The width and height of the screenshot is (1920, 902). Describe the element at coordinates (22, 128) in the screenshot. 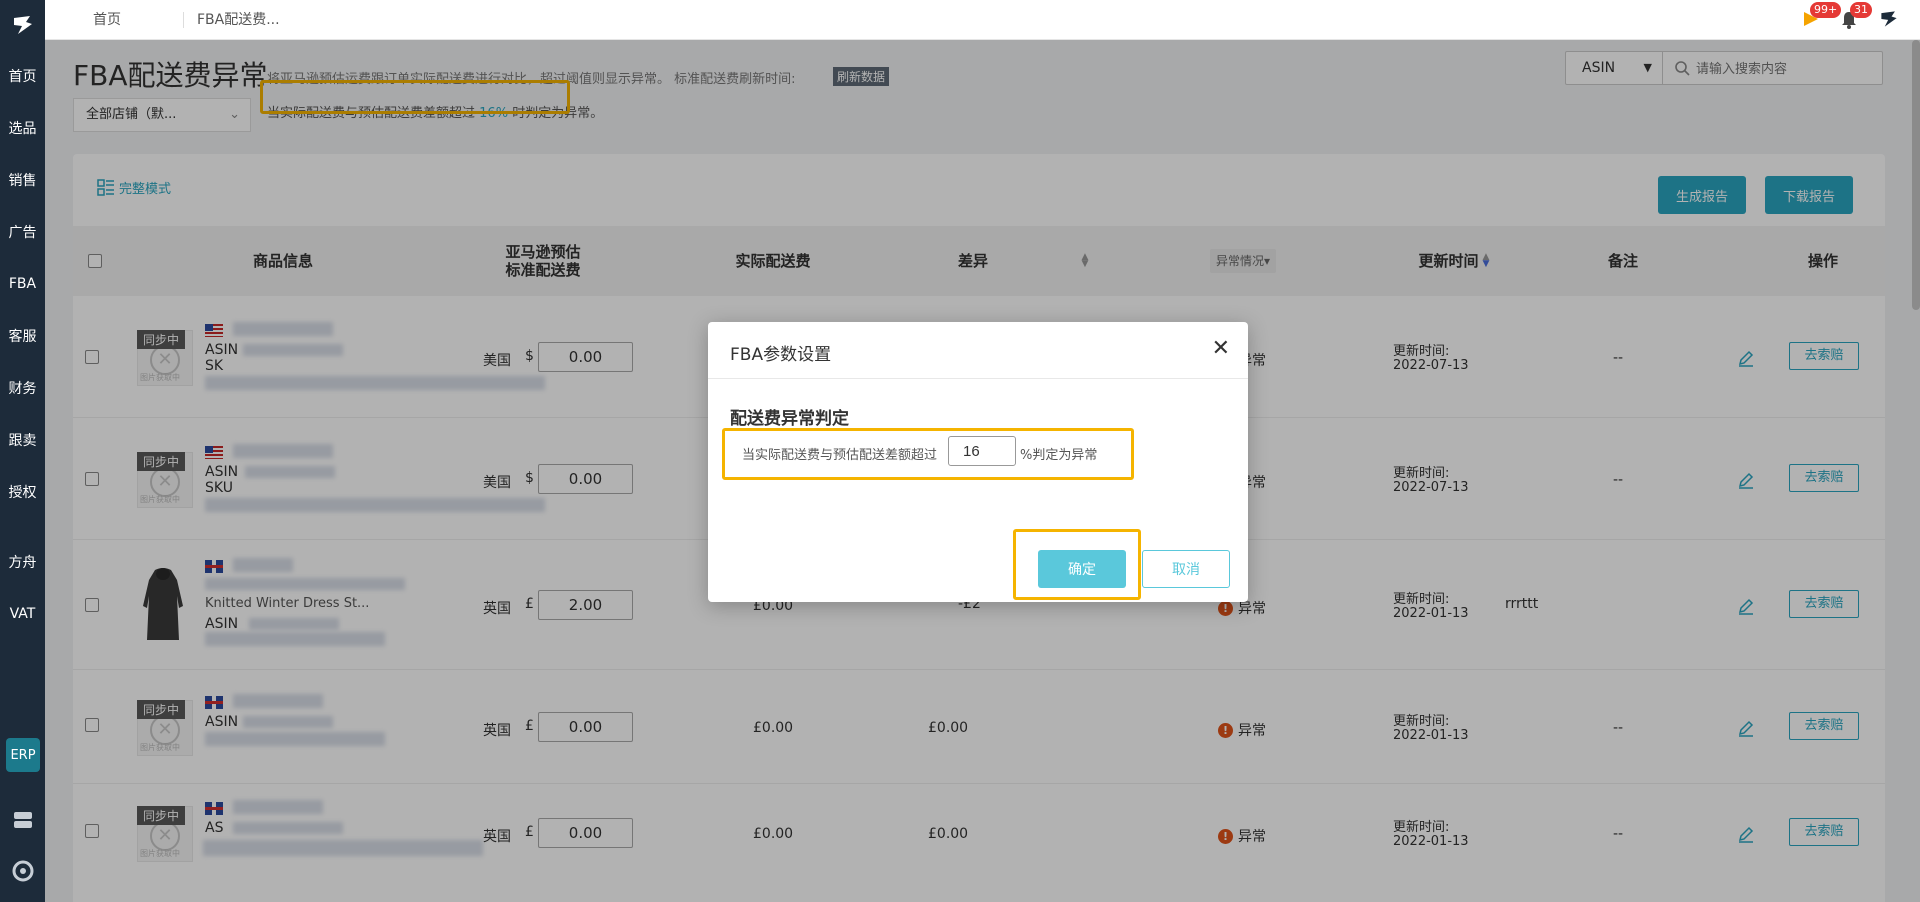

I see `sidebar-item-selection: 选品` at that location.